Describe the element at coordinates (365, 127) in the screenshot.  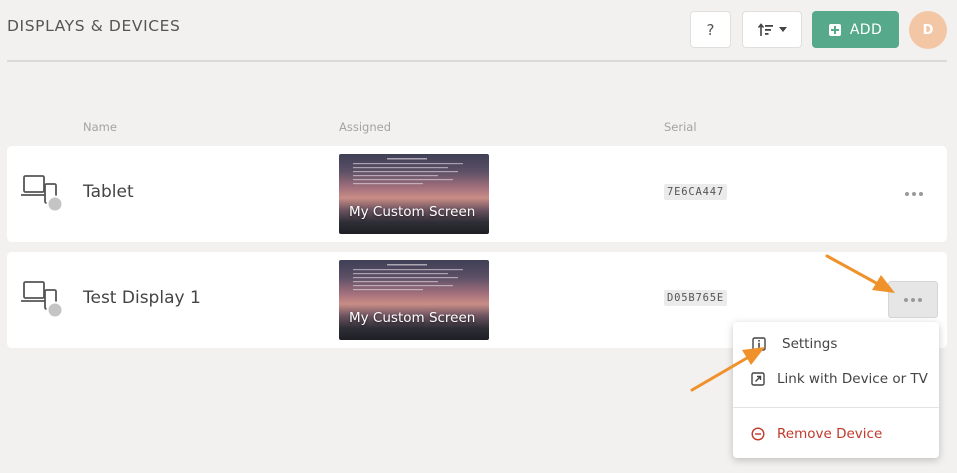
I see `column-header-assigned: Assigned` at that location.